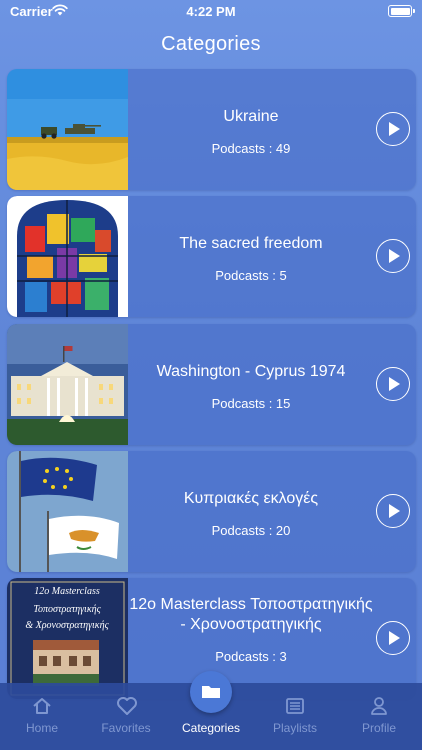  I want to click on heart-icon, so click(127, 706).